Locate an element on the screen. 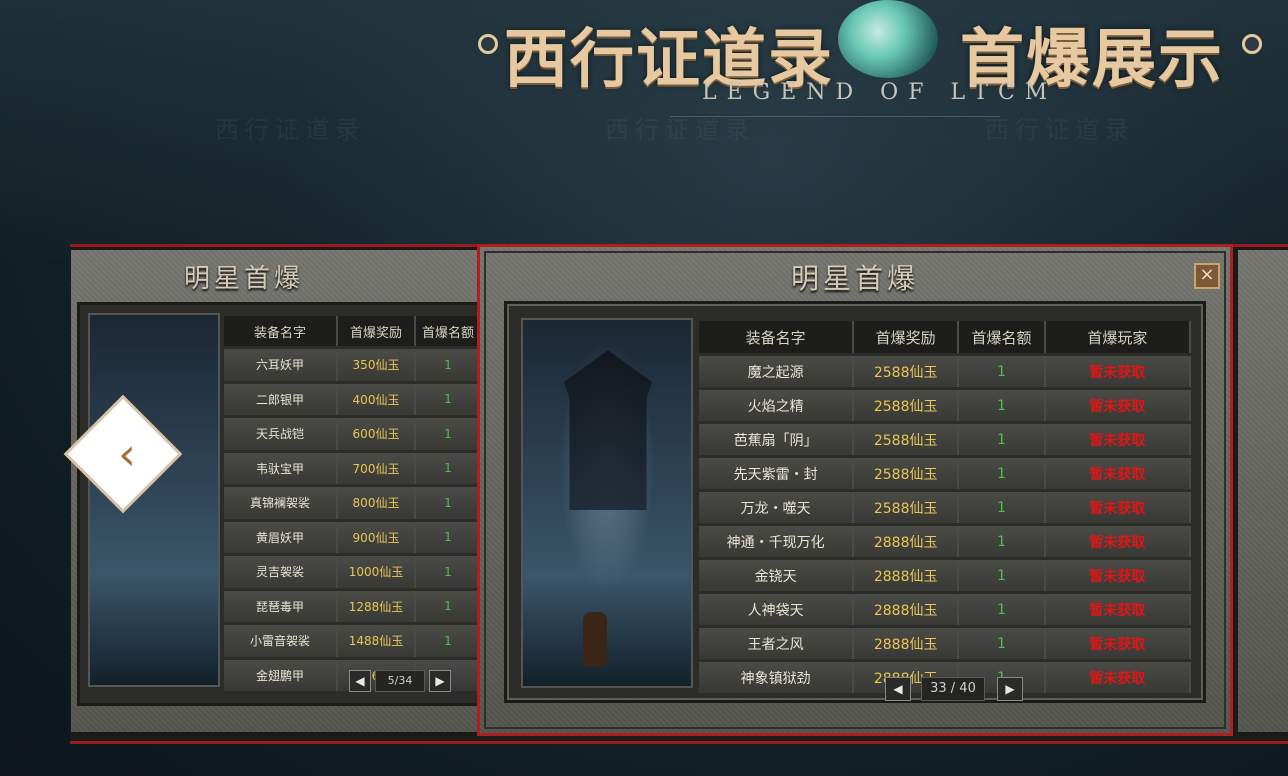  table-row: 灵吉袈裟 1000仙玉 1 is located at coordinates (350, 572).